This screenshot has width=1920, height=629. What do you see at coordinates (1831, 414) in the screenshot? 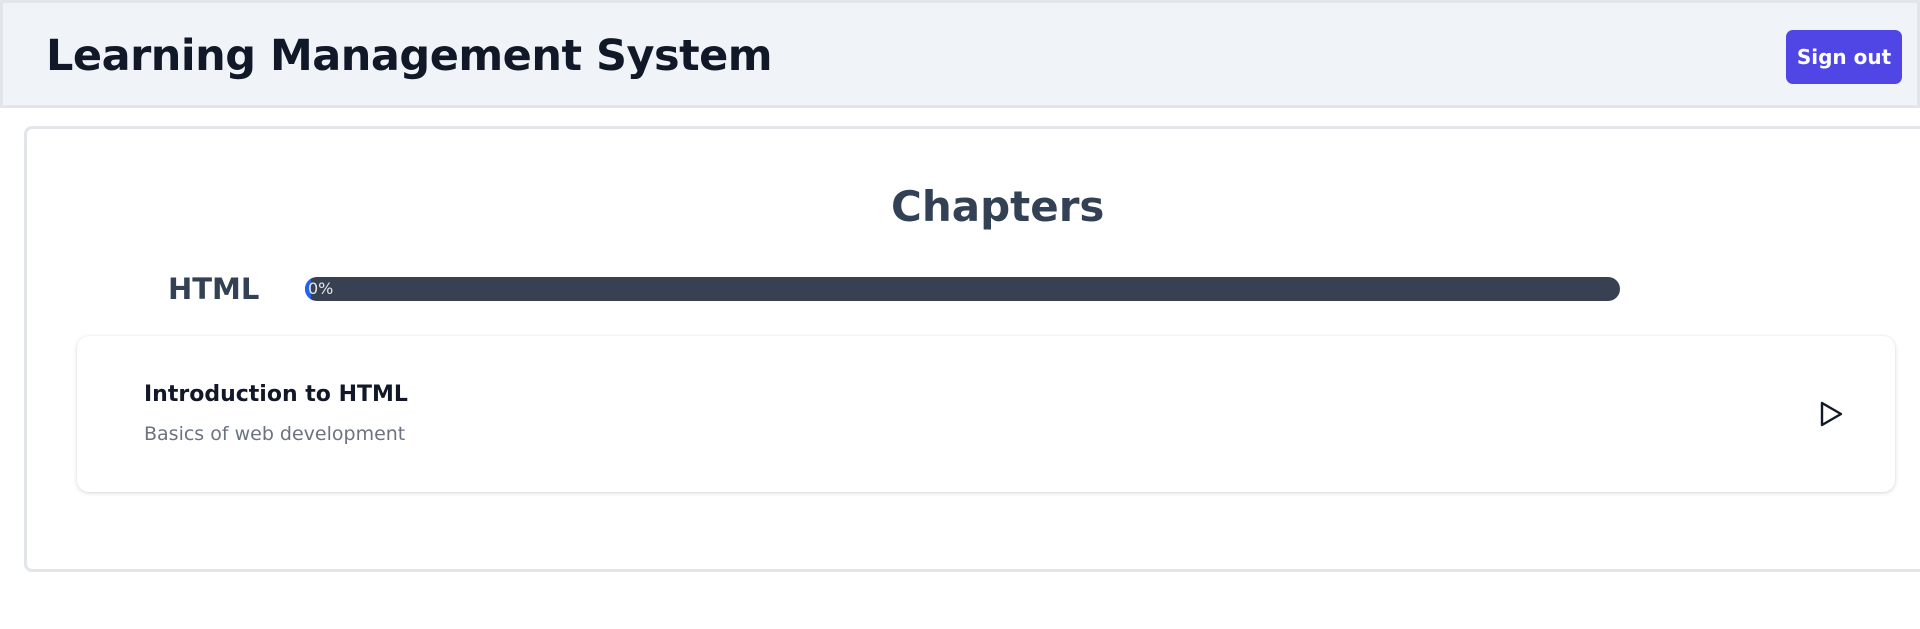
I see `play-icon` at bounding box center [1831, 414].